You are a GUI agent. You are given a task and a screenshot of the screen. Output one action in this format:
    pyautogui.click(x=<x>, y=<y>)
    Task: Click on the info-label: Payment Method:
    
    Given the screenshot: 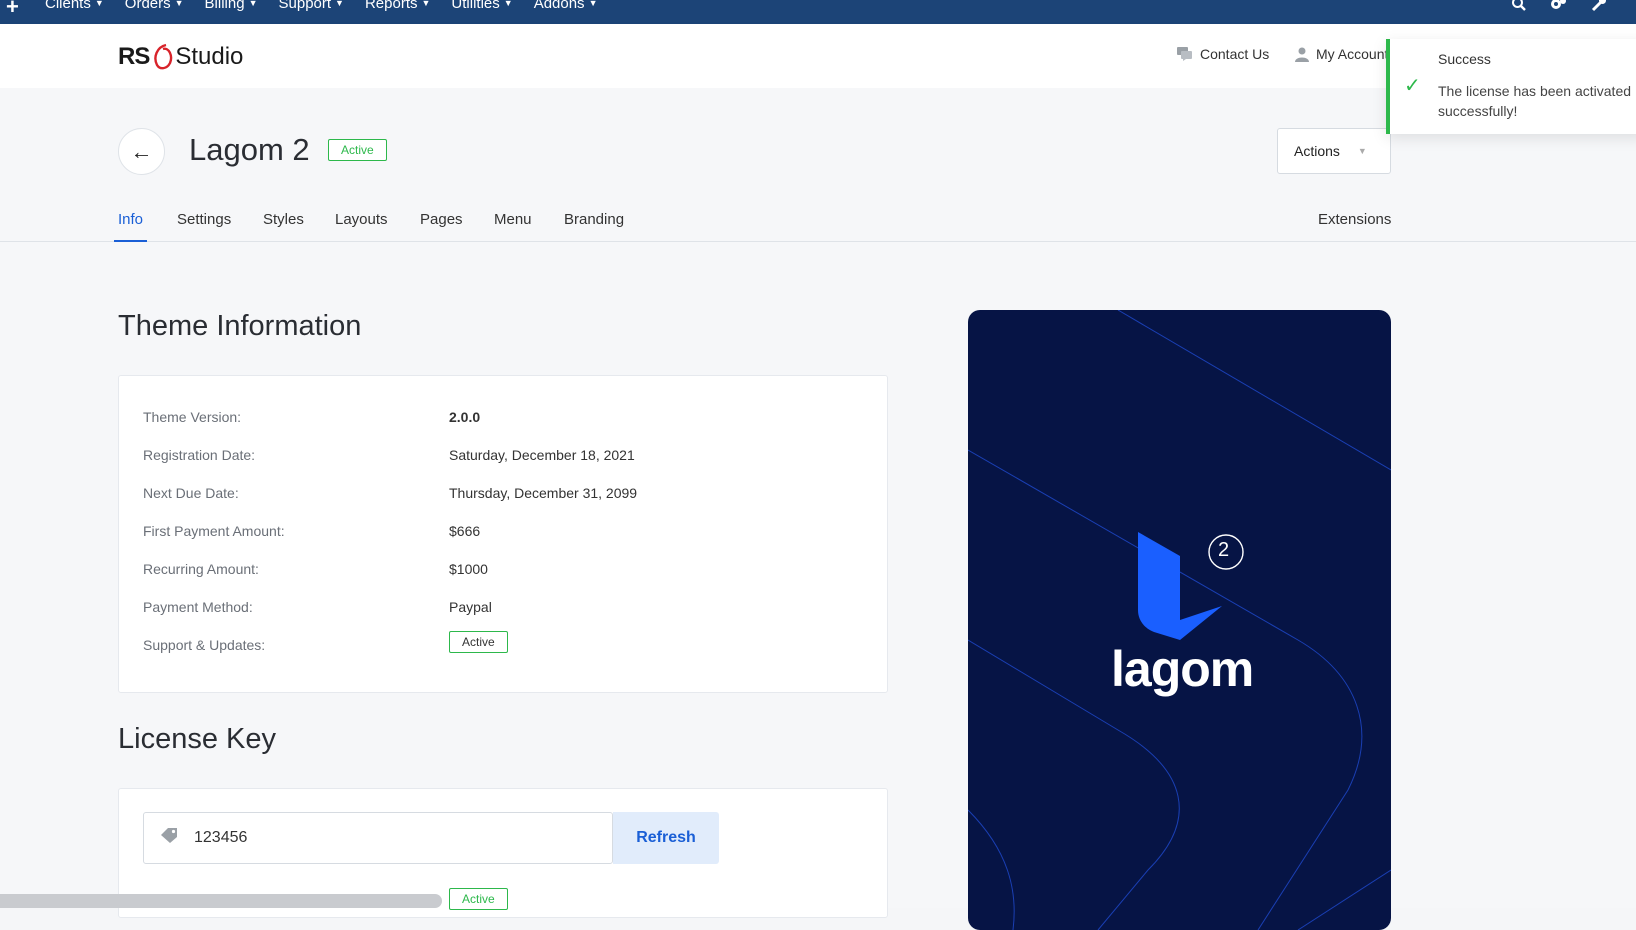 What is the action you would take?
    pyautogui.click(x=198, y=607)
    